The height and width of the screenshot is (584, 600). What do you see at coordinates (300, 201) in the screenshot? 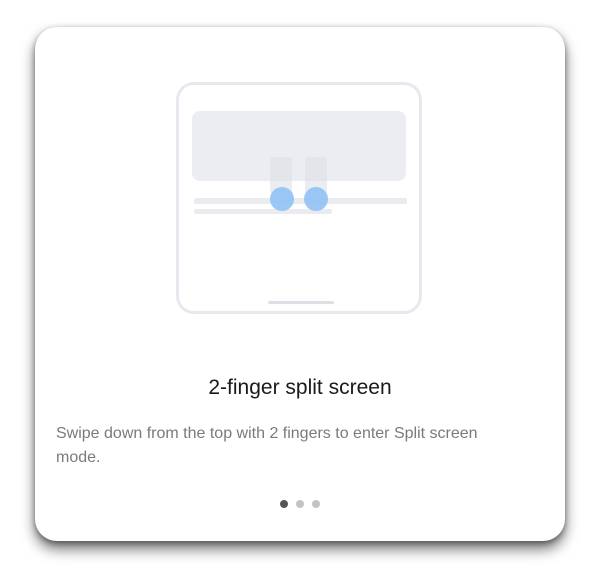
I see `illustration-text-line` at bounding box center [300, 201].